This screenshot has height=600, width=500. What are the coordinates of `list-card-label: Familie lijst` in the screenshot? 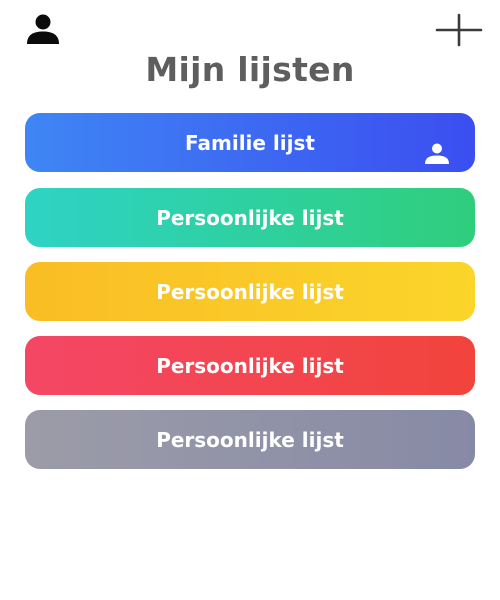 It's located at (250, 142).